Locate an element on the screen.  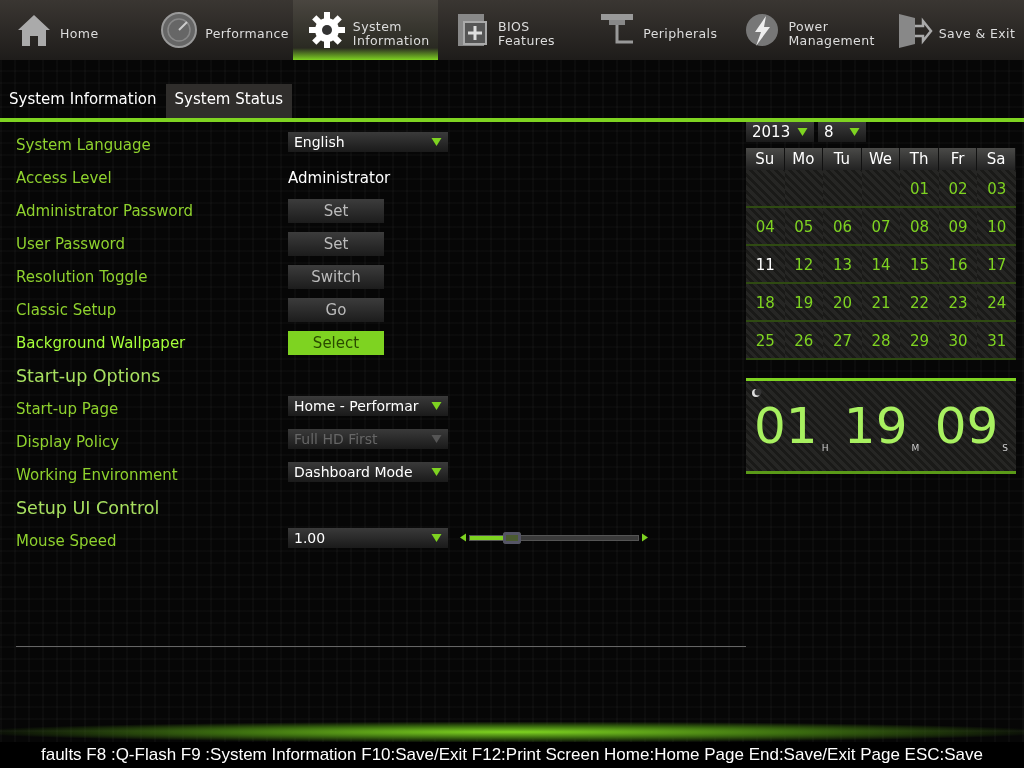
right-arrow-icon is located at coordinates (645, 537).